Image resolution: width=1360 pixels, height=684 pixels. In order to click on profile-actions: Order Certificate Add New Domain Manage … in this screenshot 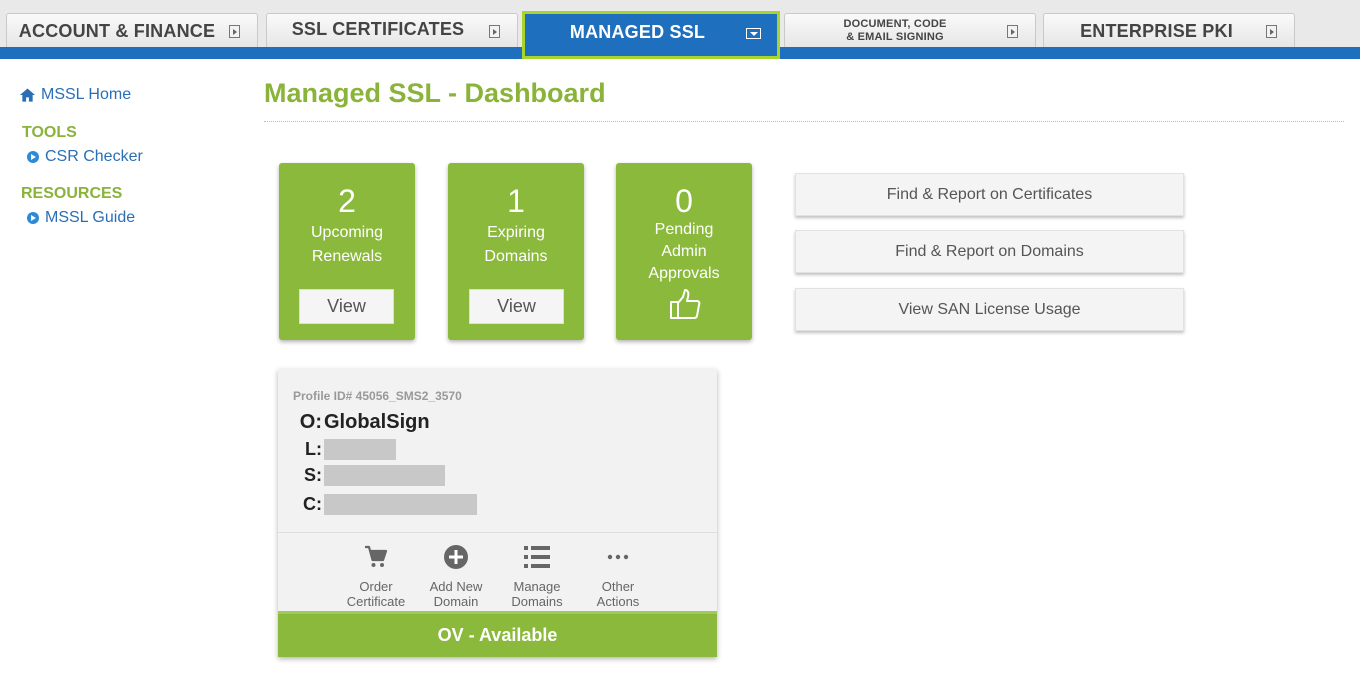, I will do `click(497, 572)`.